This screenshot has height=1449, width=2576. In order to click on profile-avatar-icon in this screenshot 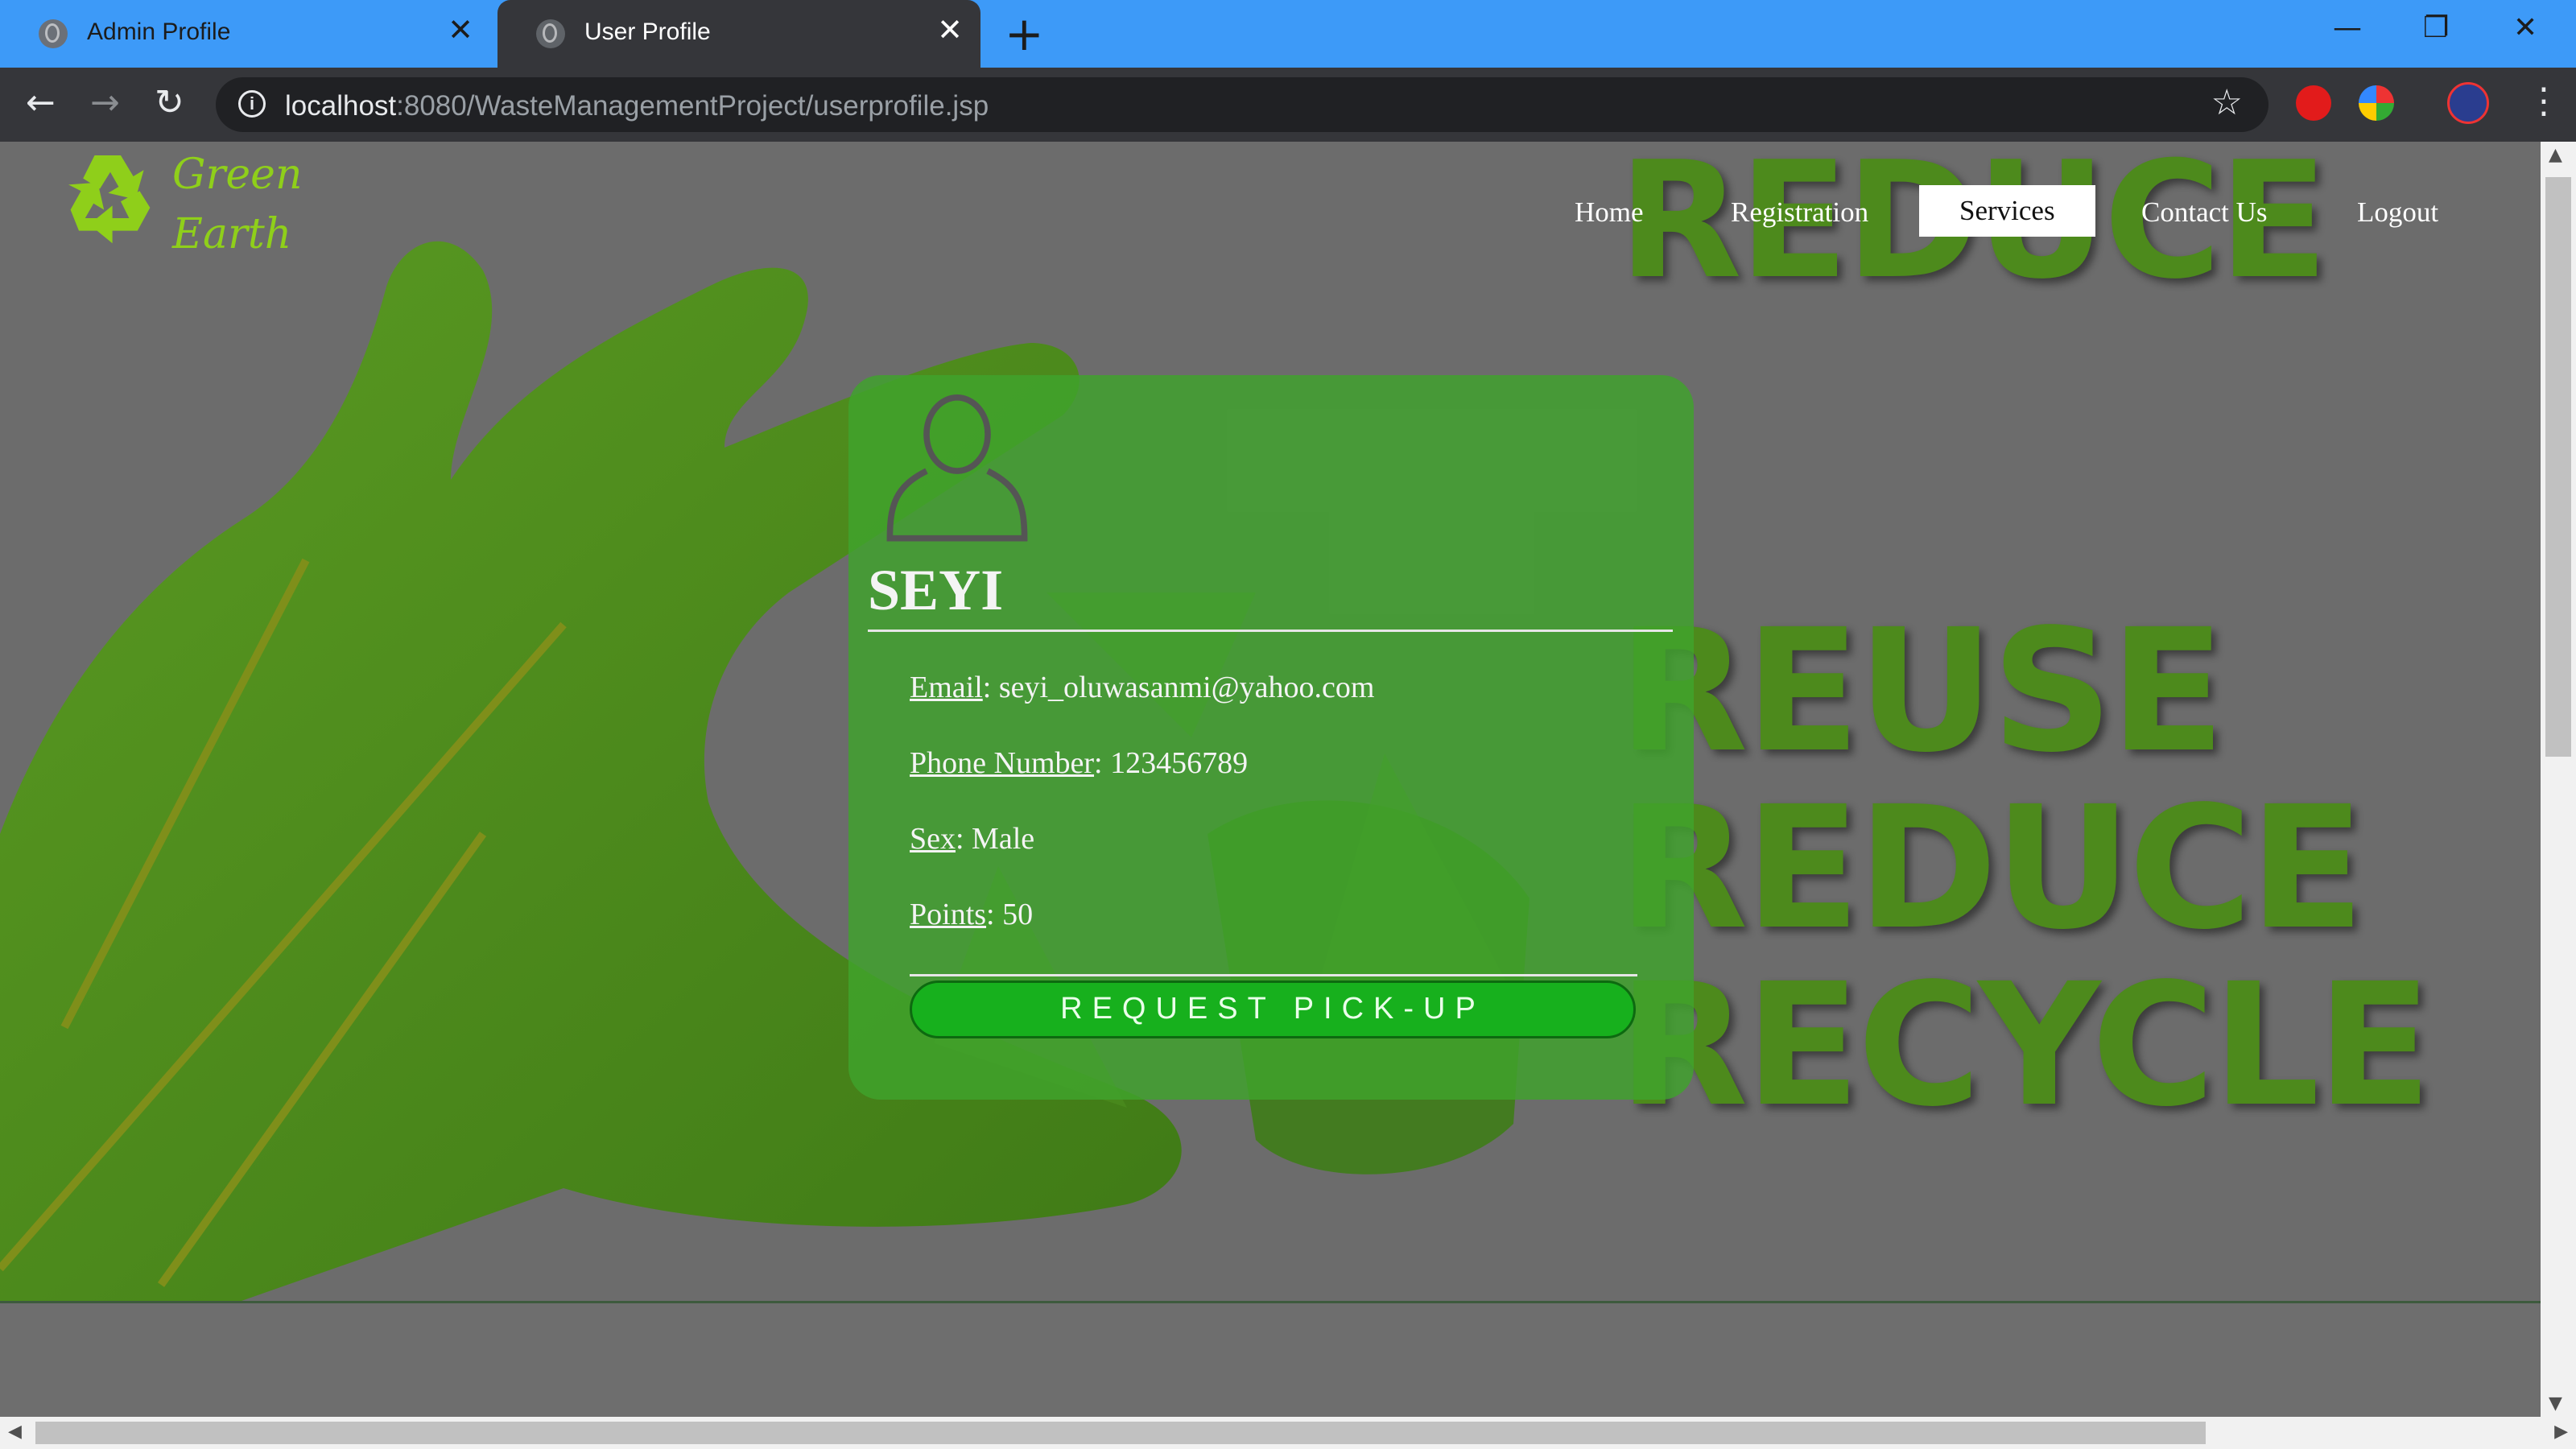, I will do `click(2468, 103)`.